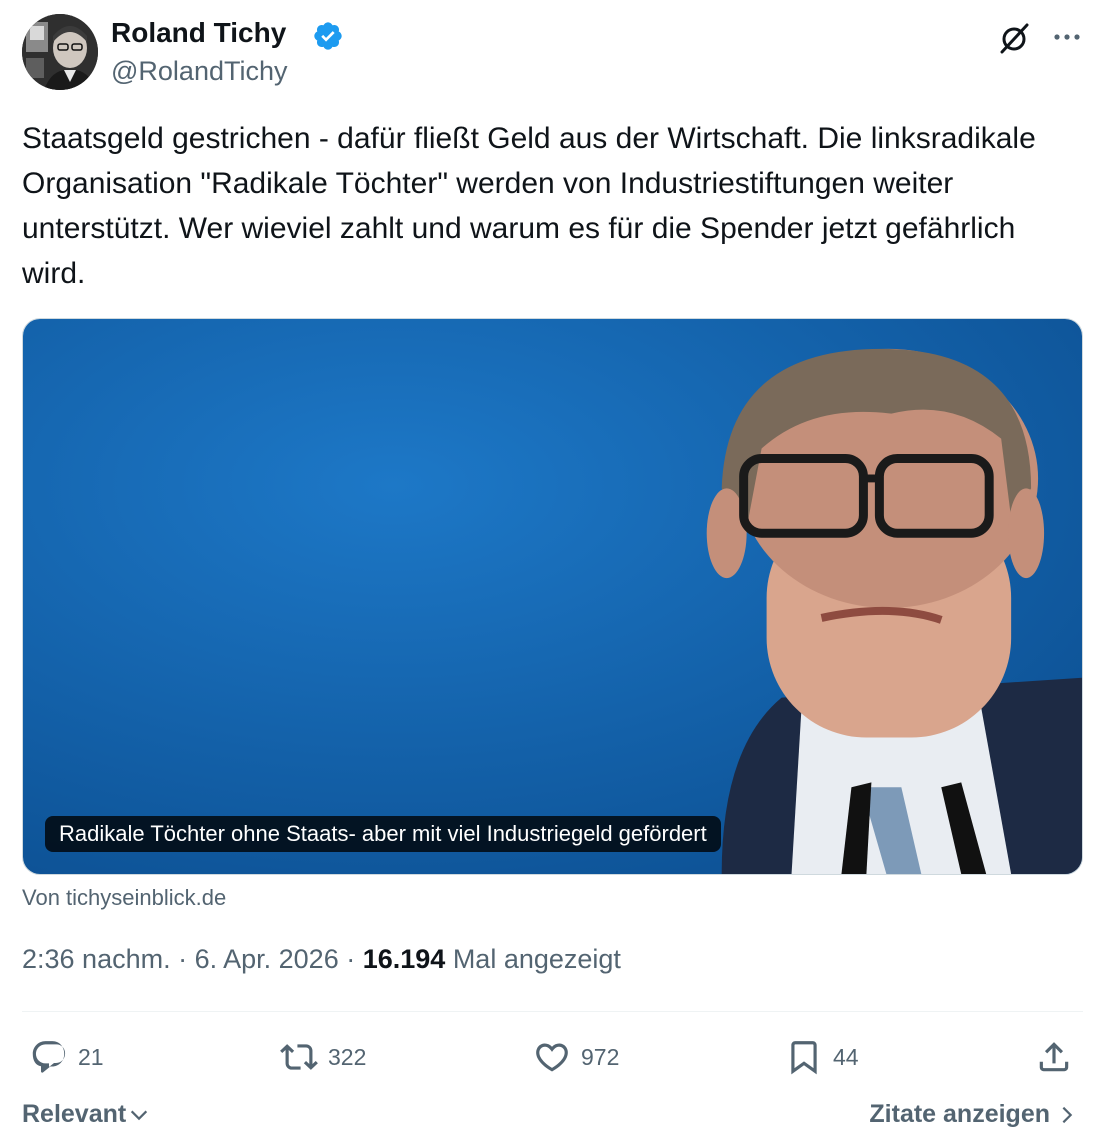 Image resolution: width=1100 pixels, height=1143 pixels. What do you see at coordinates (959, 1114) in the screenshot?
I see `quotes-label: Zitate anzeigen` at bounding box center [959, 1114].